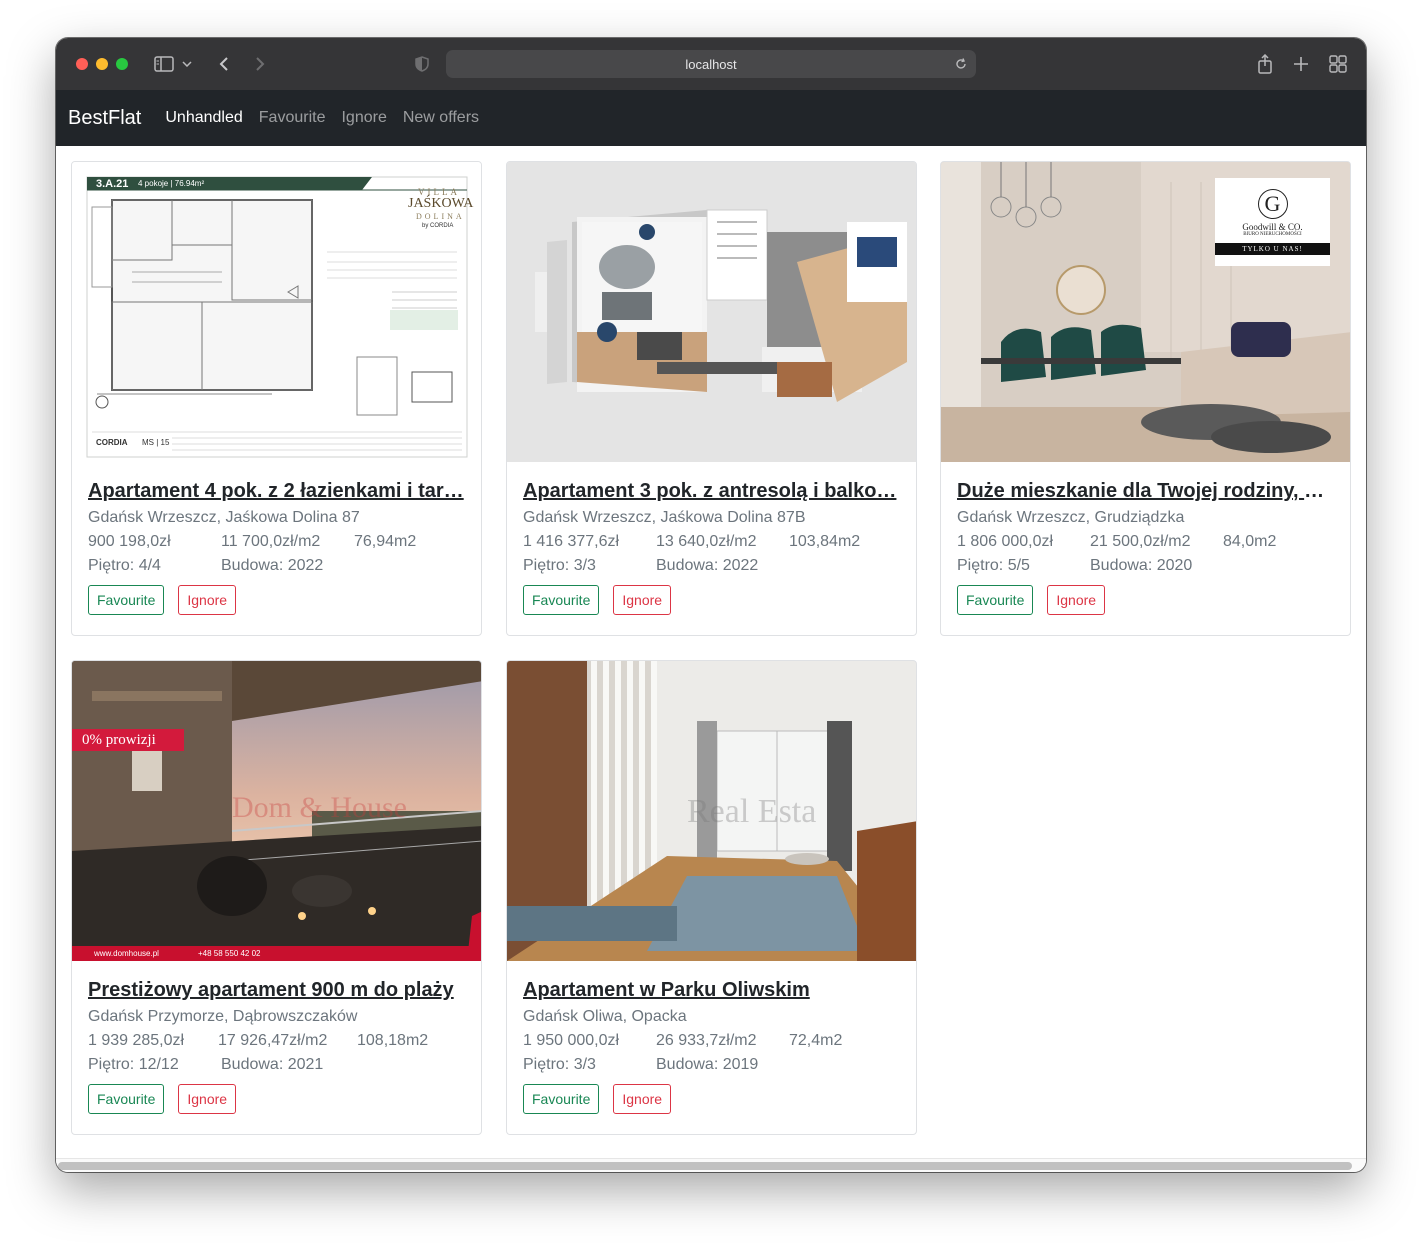  What do you see at coordinates (441, 118) in the screenshot?
I see `nav-link-new-offers: New offers` at bounding box center [441, 118].